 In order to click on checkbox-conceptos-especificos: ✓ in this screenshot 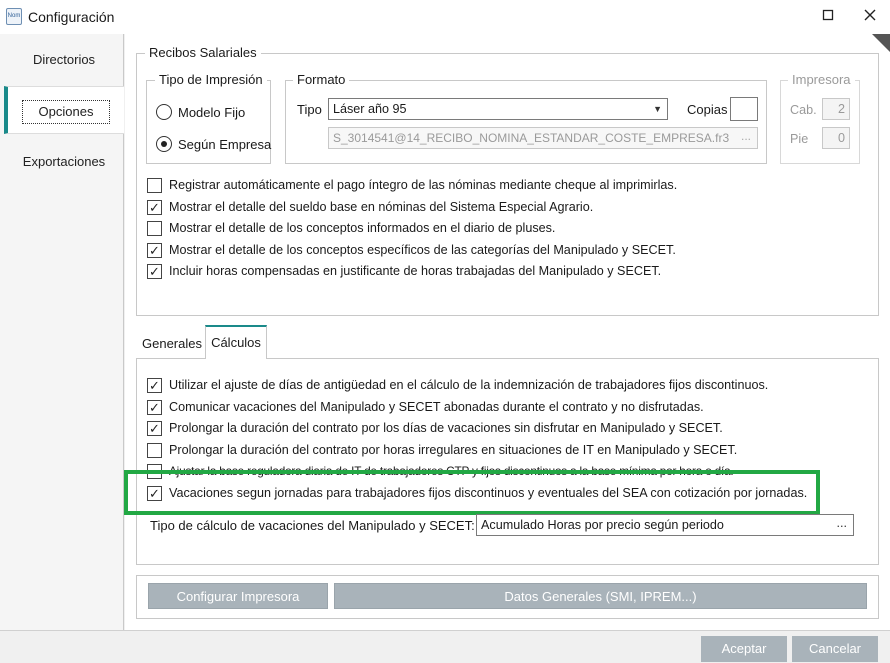, I will do `click(154, 250)`.